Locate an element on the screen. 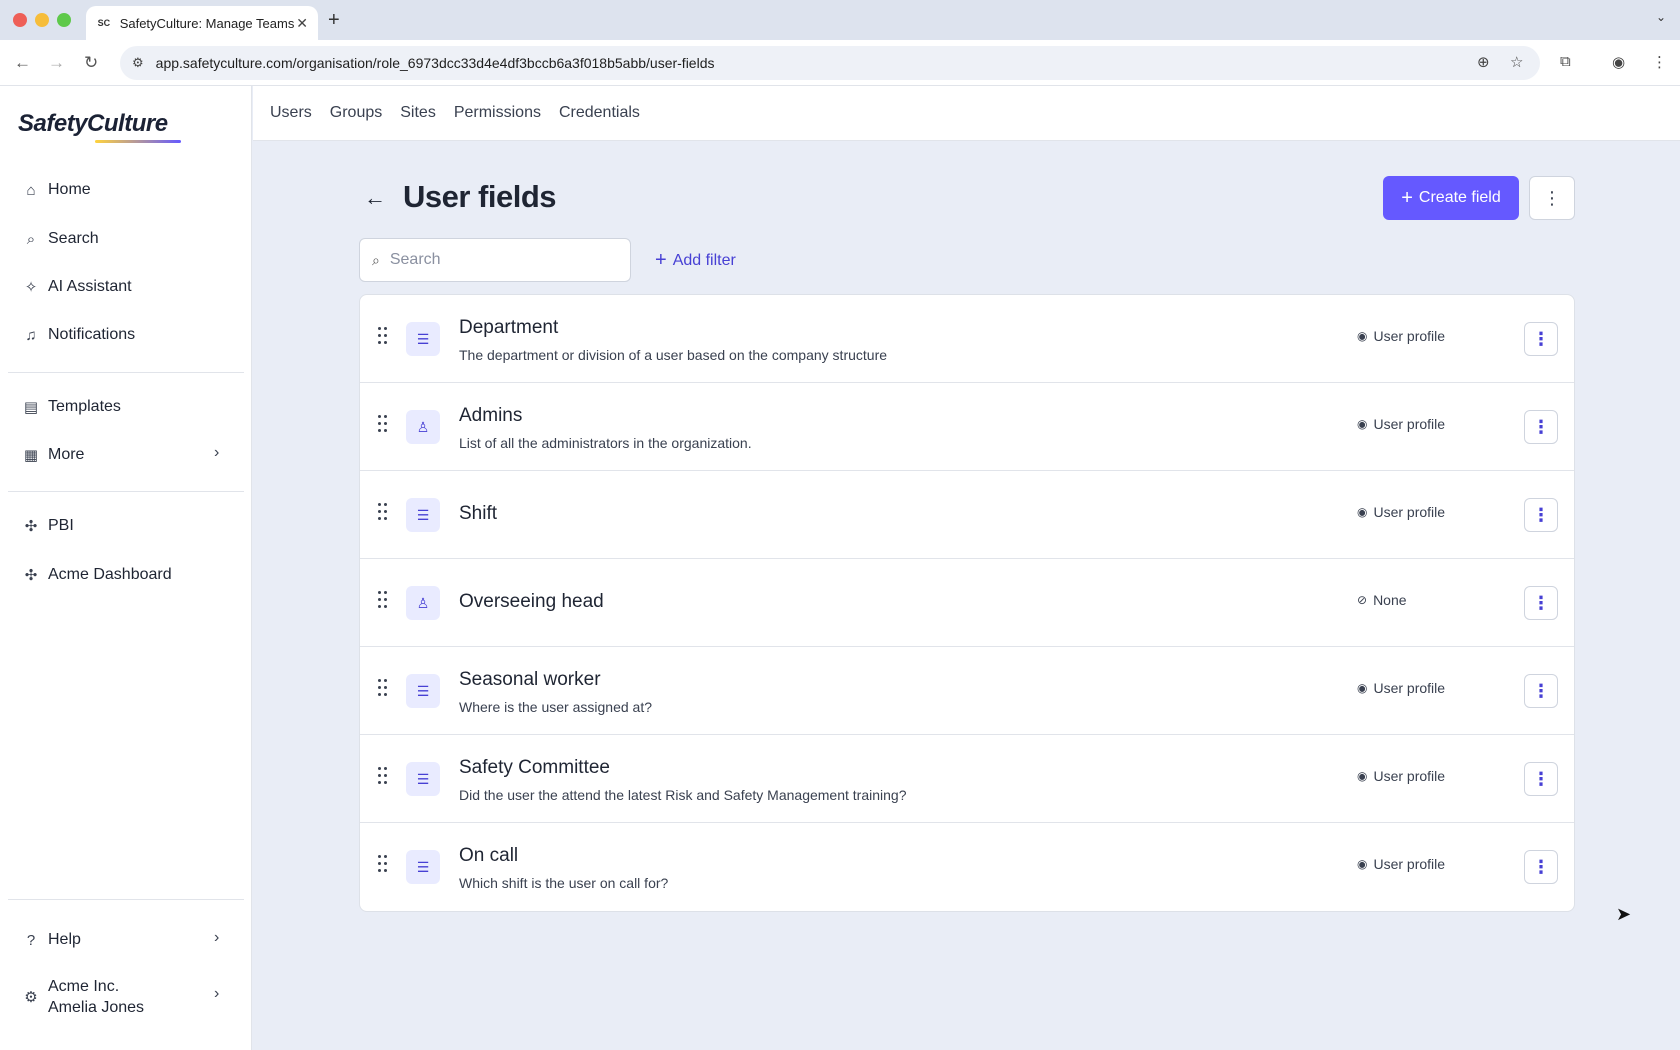  page-title: User fields is located at coordinates (480, 196).